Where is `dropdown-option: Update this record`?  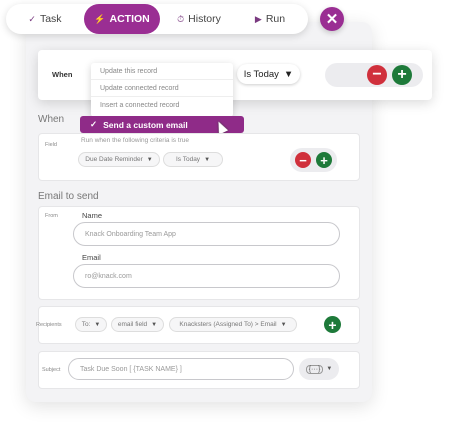 dropdown-option: Update this record is located at coordinates (162, 71).